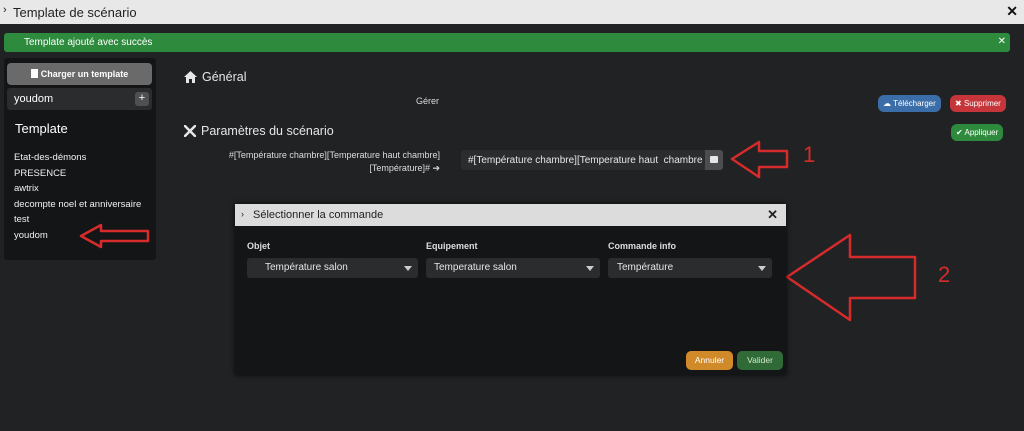 The image size is (1024, 431). What do you see at coordinates (507, 42) in the screenshot?
I see `success-alert: Template ajouté avec succès ✕` at bounding box center [507, 42].